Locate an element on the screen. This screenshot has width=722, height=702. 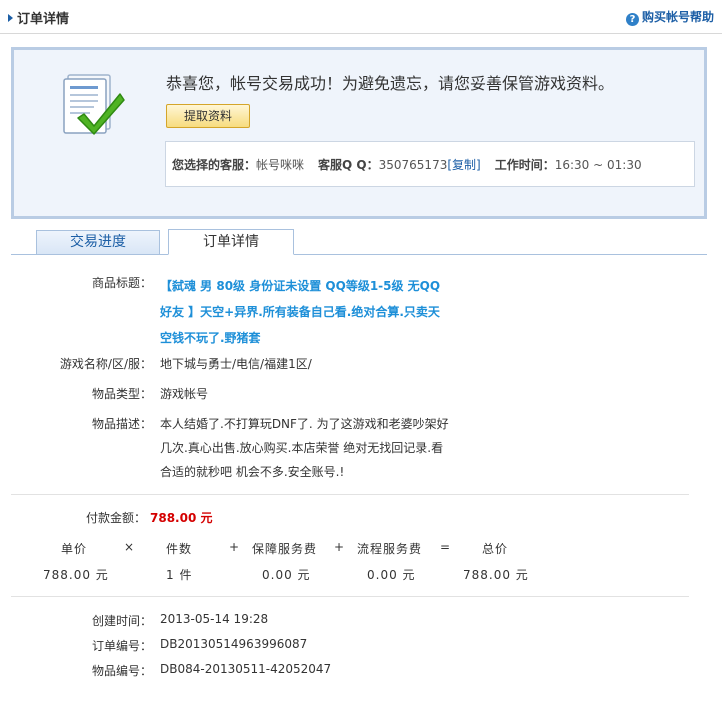
created-value: 2013-05-14 19:28 is located at coordinates (214, 619).